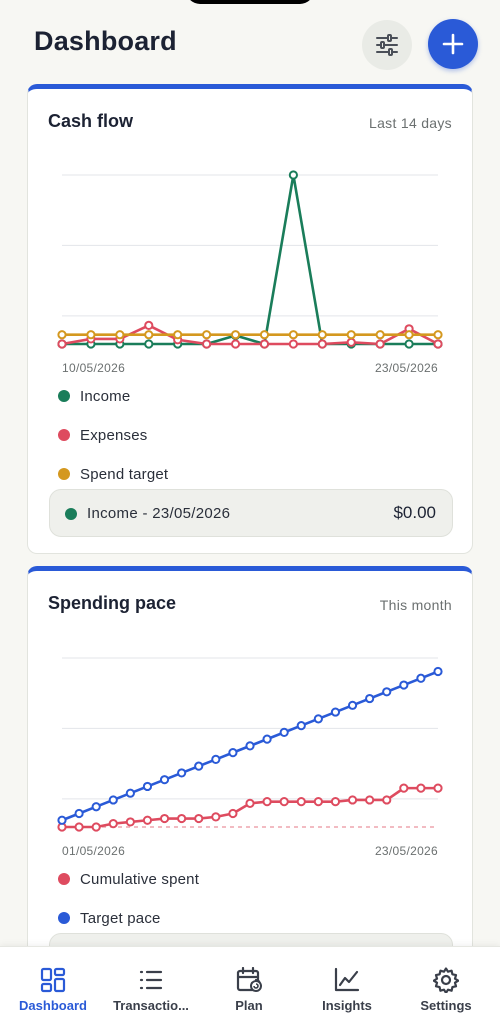  Describe the element at coordinates (250, 2) in the screenshot. I see `device-notch` at that location.